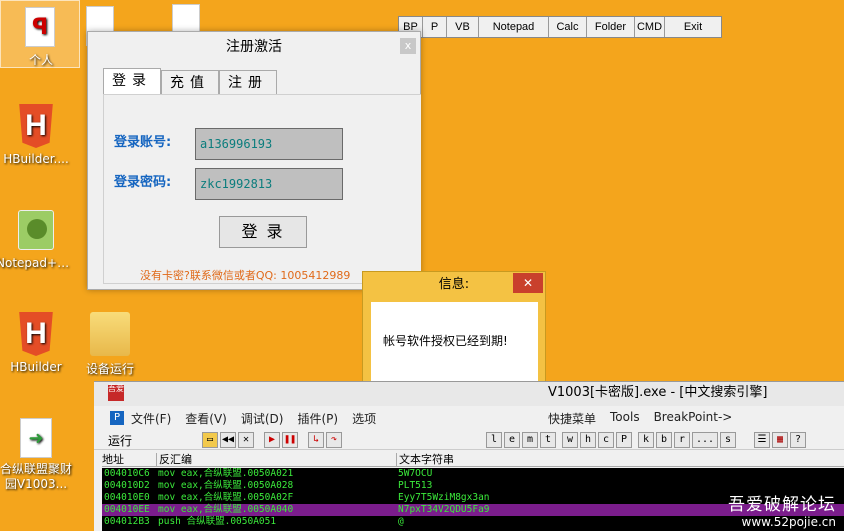 The height and width of the screenshot is (531, 844). What do you see at coordinates (317, 418) in the screenshot?
I see `menu-plugin: 插件(P)` at bounding box center [317, 418].